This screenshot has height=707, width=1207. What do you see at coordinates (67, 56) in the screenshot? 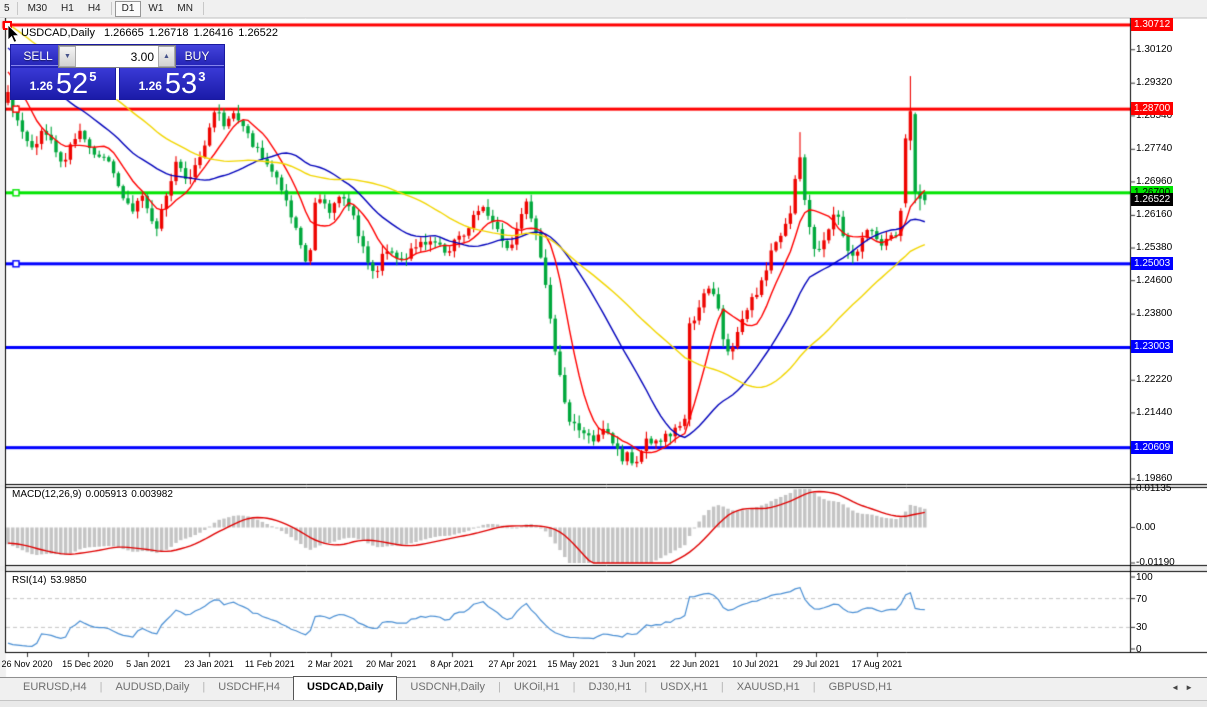
I see `volume-decrease-icon: ▼` at bounding box center [67, 56].